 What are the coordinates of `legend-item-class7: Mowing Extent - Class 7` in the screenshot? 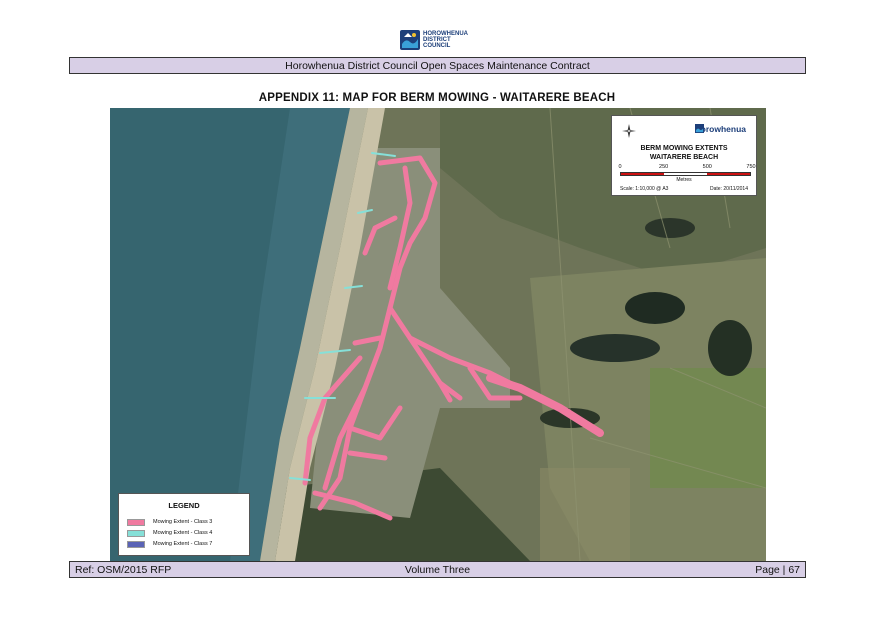 It's located at (169, 544).